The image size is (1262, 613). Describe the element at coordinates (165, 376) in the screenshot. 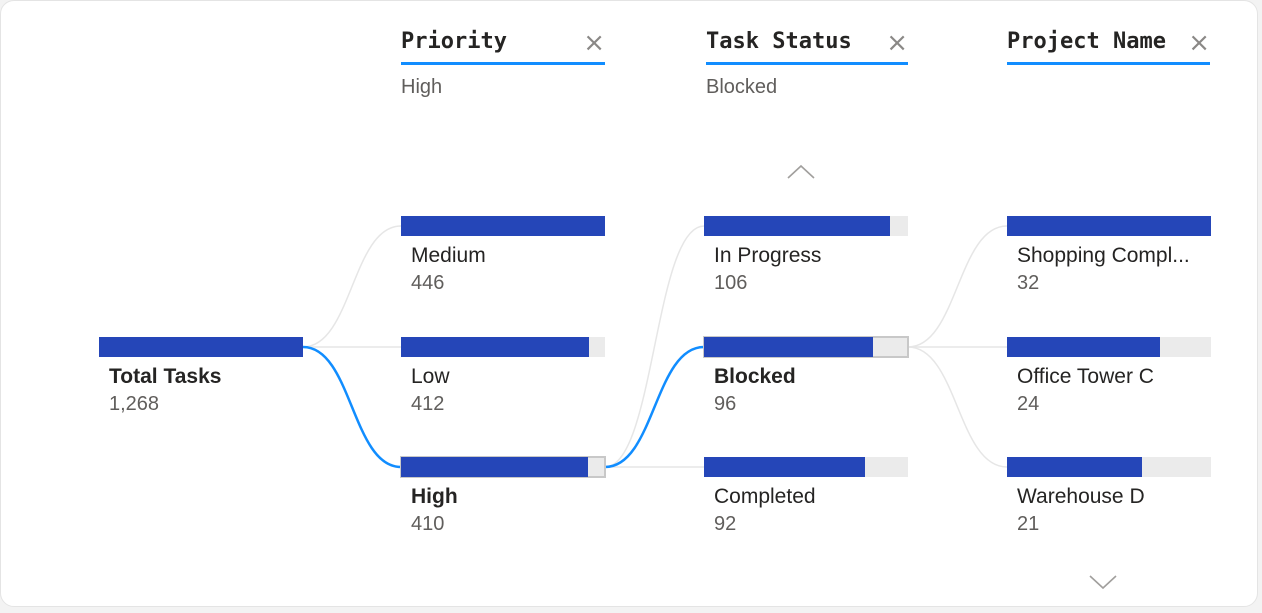

I see `node-label: Total Tasks` at that location.